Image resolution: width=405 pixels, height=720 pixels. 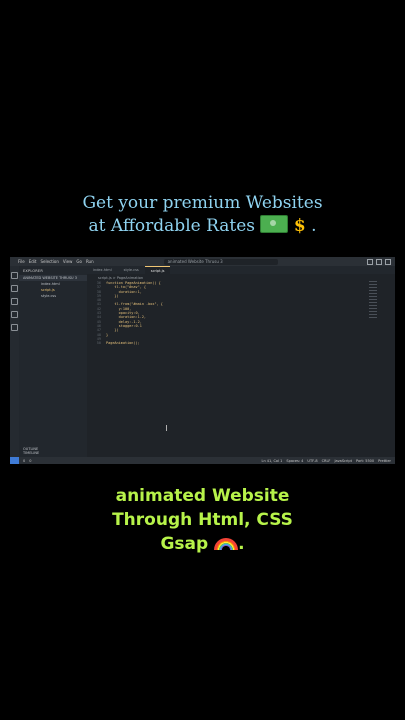 What do you see at coordinates (202, 496) in the screenshot?
I see `caption-line-3: animated Website` at bounding box center [202, 496].